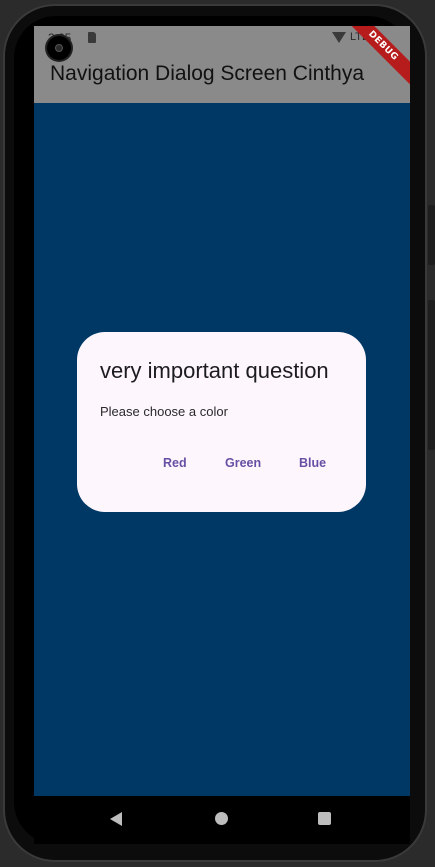  I want to click on dialog-title: very important question, so click(214, 370).